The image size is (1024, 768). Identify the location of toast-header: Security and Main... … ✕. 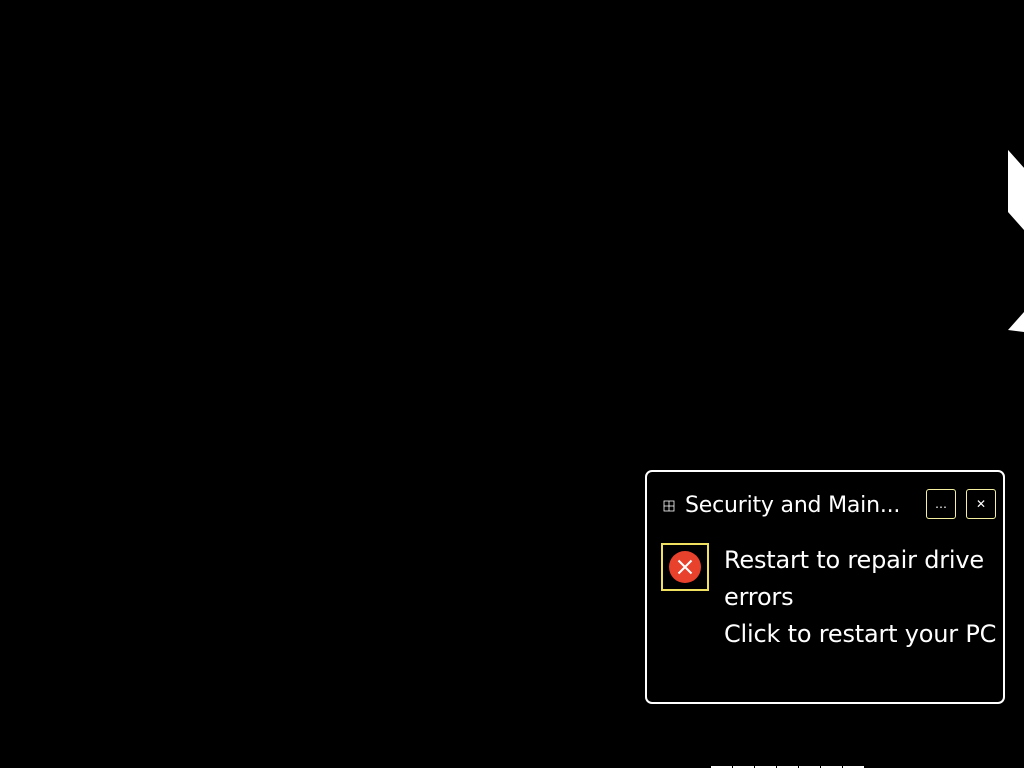
(829, 505).